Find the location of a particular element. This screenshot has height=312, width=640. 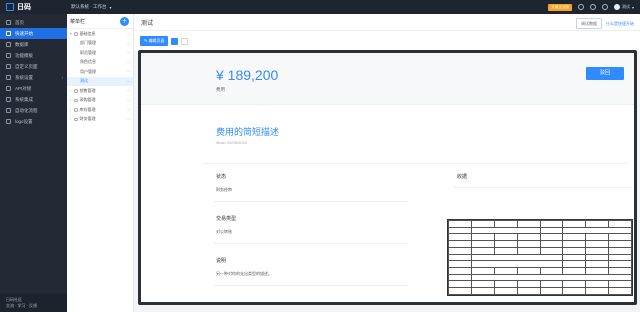

gear-icon is located at coordinates (8, 77).